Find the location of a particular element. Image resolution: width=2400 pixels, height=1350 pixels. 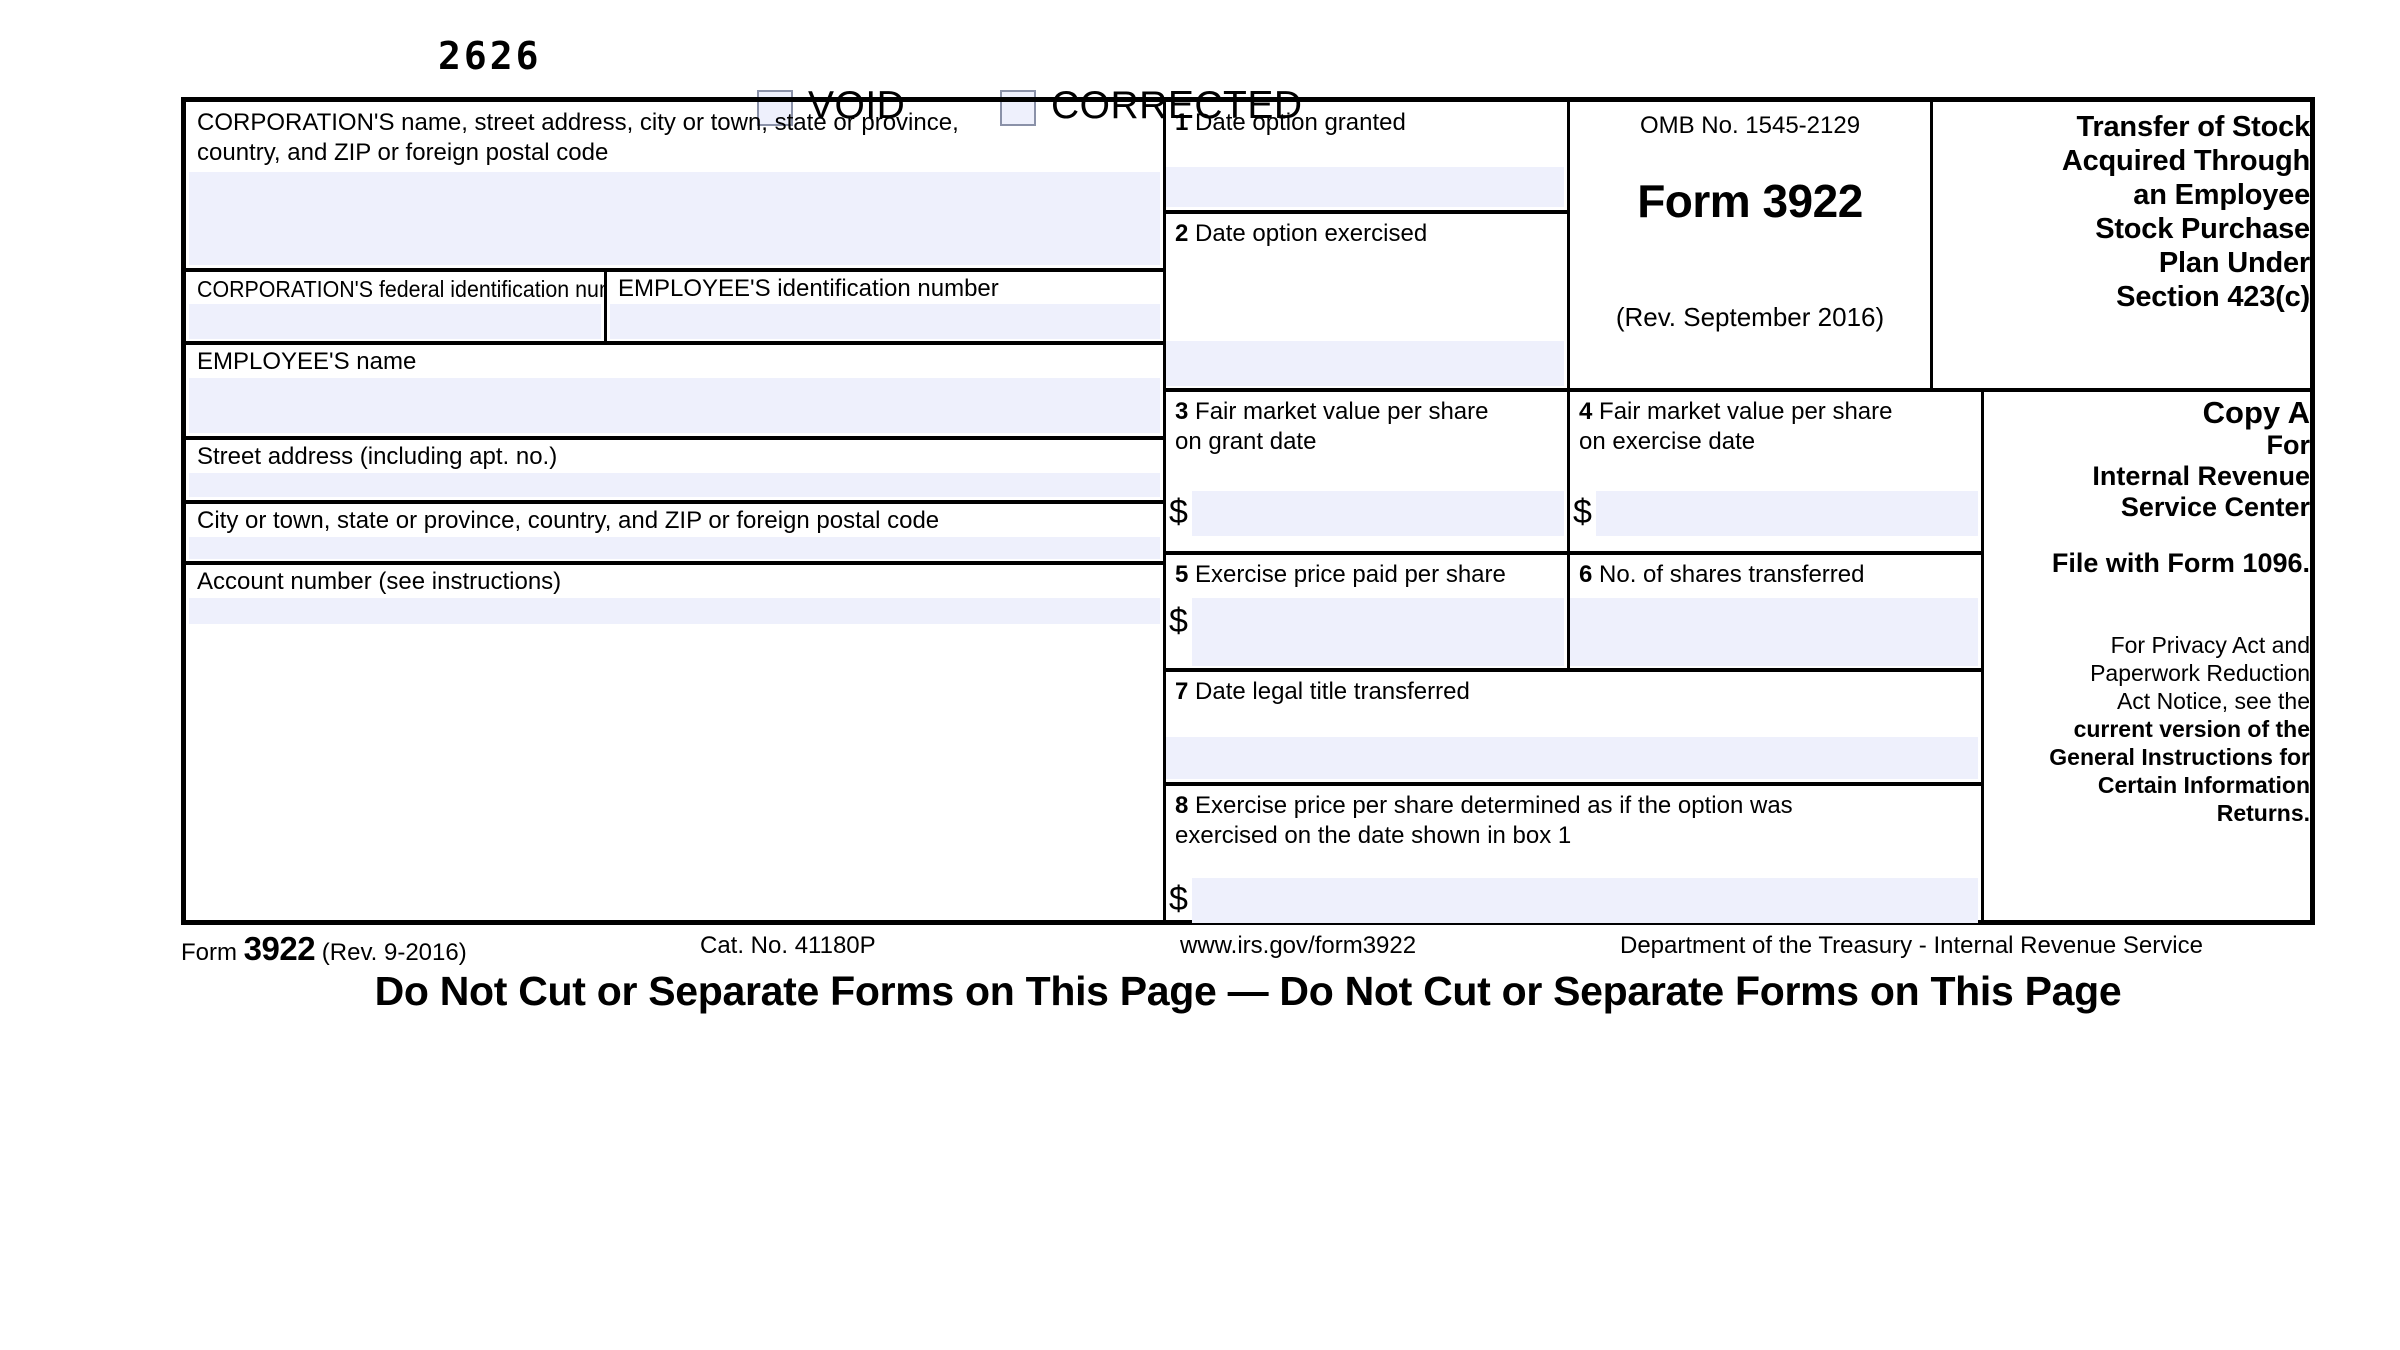

copy-a-file-with: File with Form 1096. is located at coordinates (2147, 563).